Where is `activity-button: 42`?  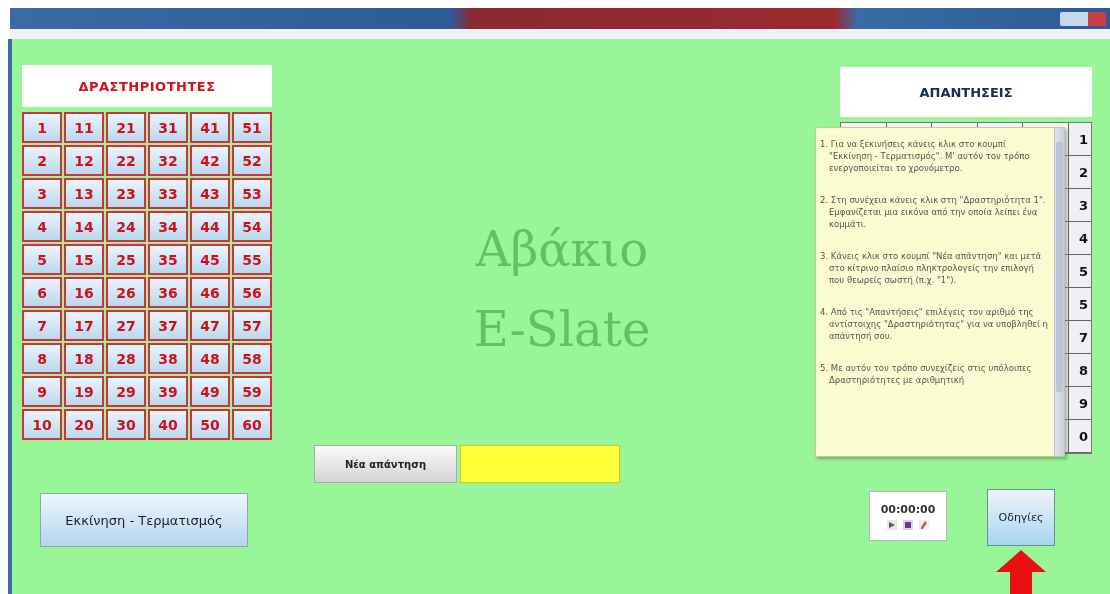 activity-button: 42 is located at coordinates (210, 160).